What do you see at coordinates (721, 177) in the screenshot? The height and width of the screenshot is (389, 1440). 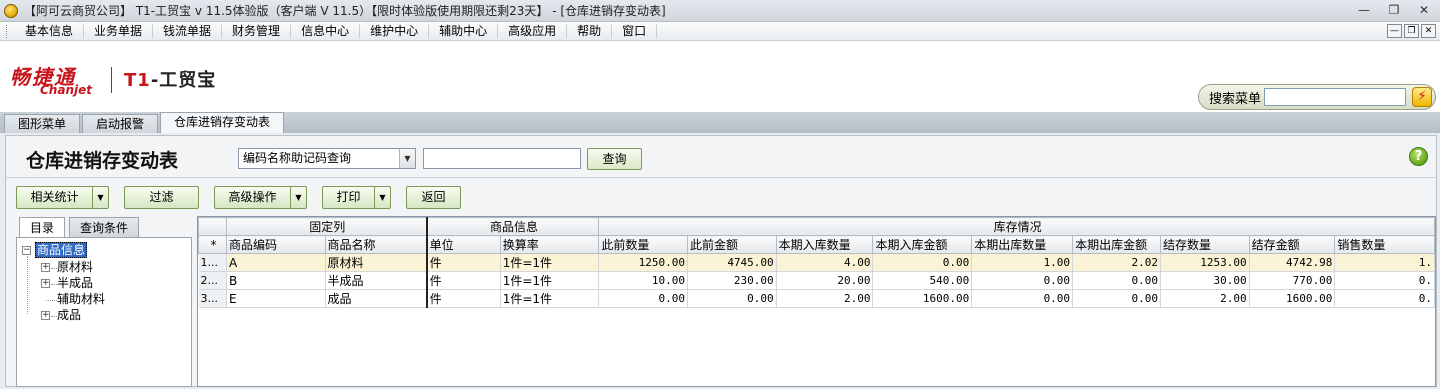 I see `divider` at bounding box center [721, 177].